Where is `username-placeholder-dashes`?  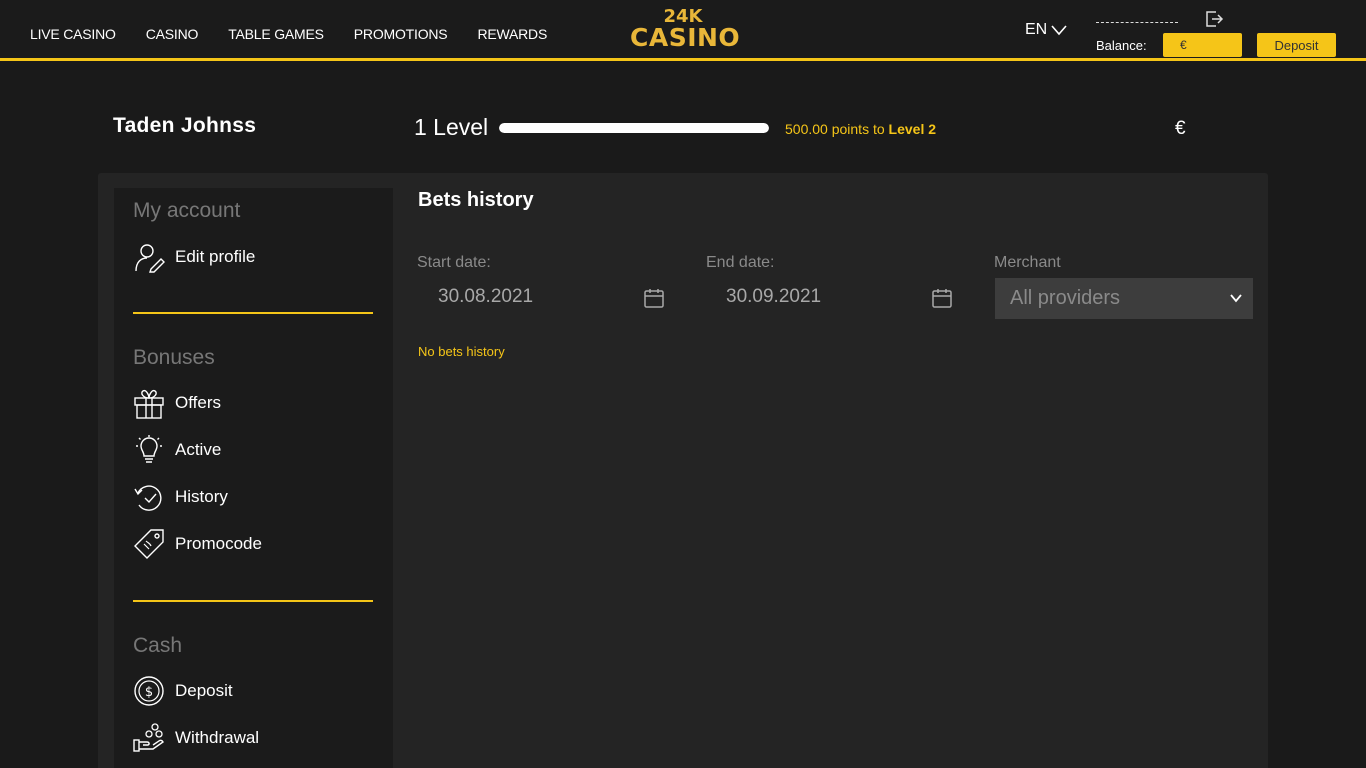 username-placeholder-dashes is located at coordinates (1137, 22).